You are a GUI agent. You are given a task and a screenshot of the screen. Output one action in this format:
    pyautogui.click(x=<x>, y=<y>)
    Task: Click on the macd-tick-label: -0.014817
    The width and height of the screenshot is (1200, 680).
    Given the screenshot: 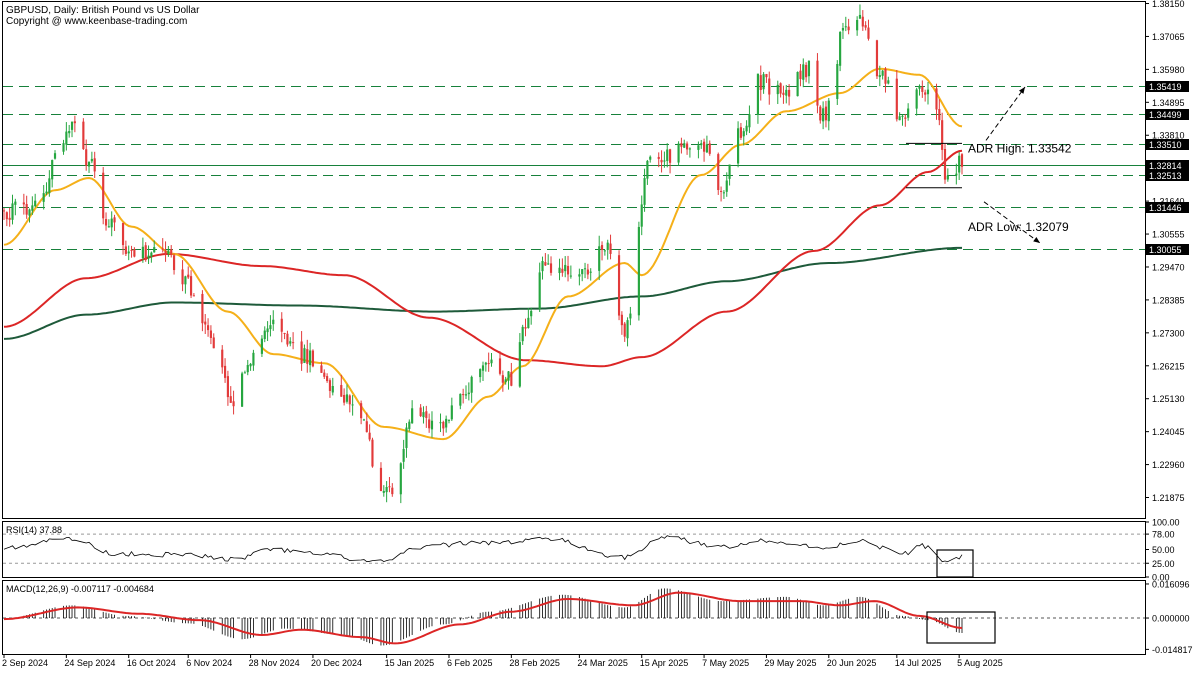 What is the action you would take?
    pyautogui.click(x=1172, y=650)
    